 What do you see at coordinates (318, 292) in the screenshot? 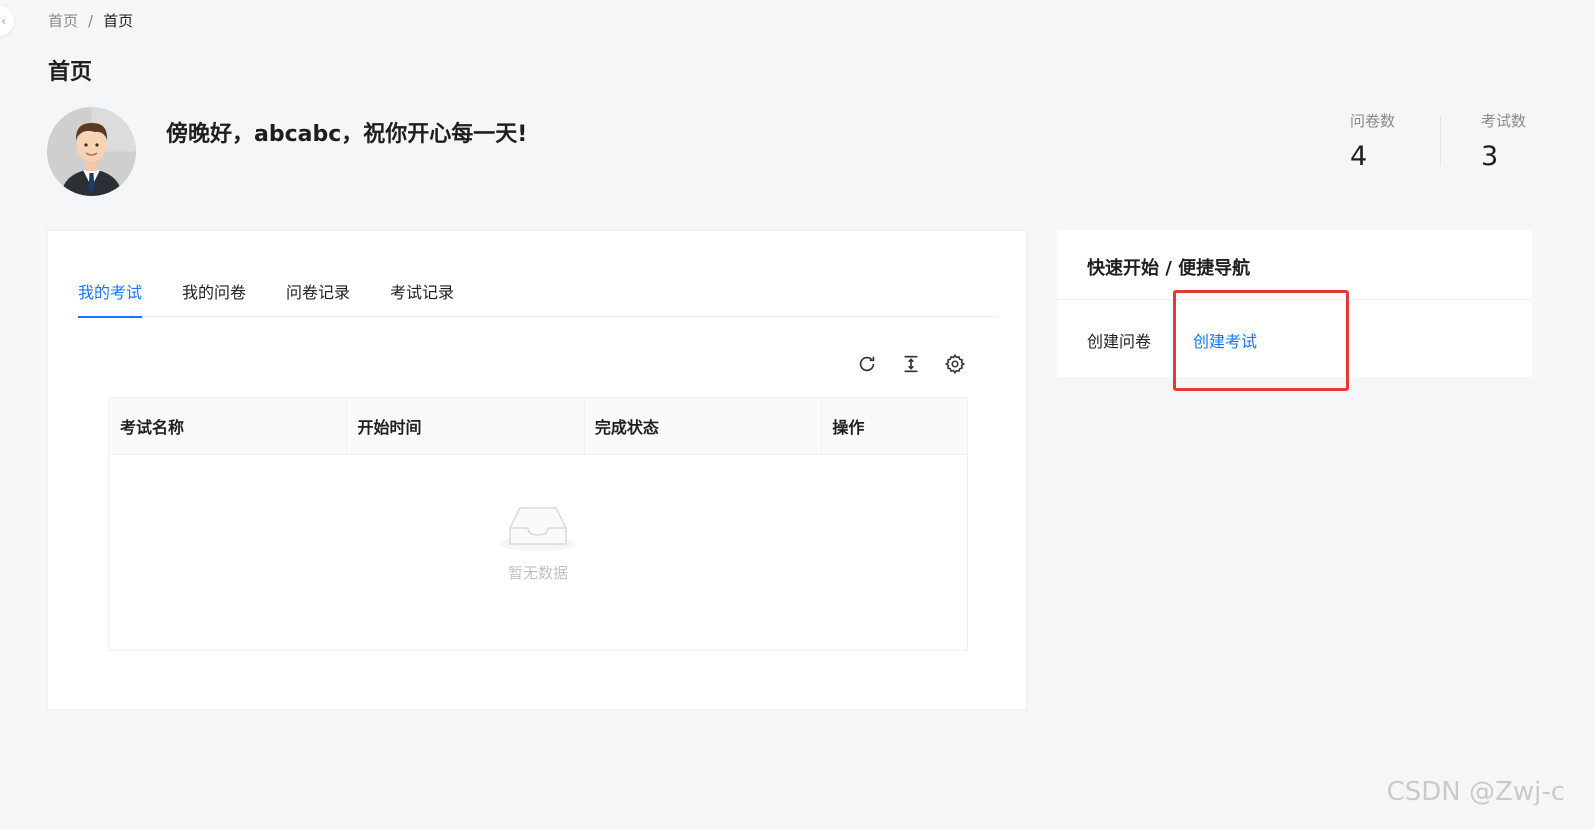
I see `tab-questionnaire-records: 问卷记录` at bounding box center [318, 292].